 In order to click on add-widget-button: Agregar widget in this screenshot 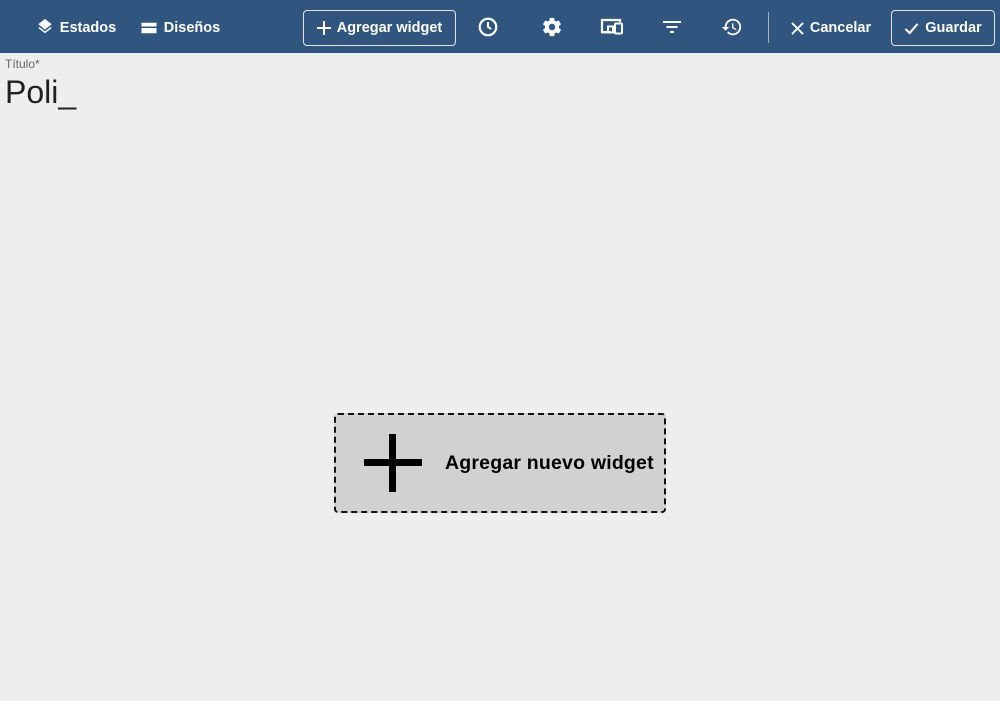, I will do `click(379, 28)`.